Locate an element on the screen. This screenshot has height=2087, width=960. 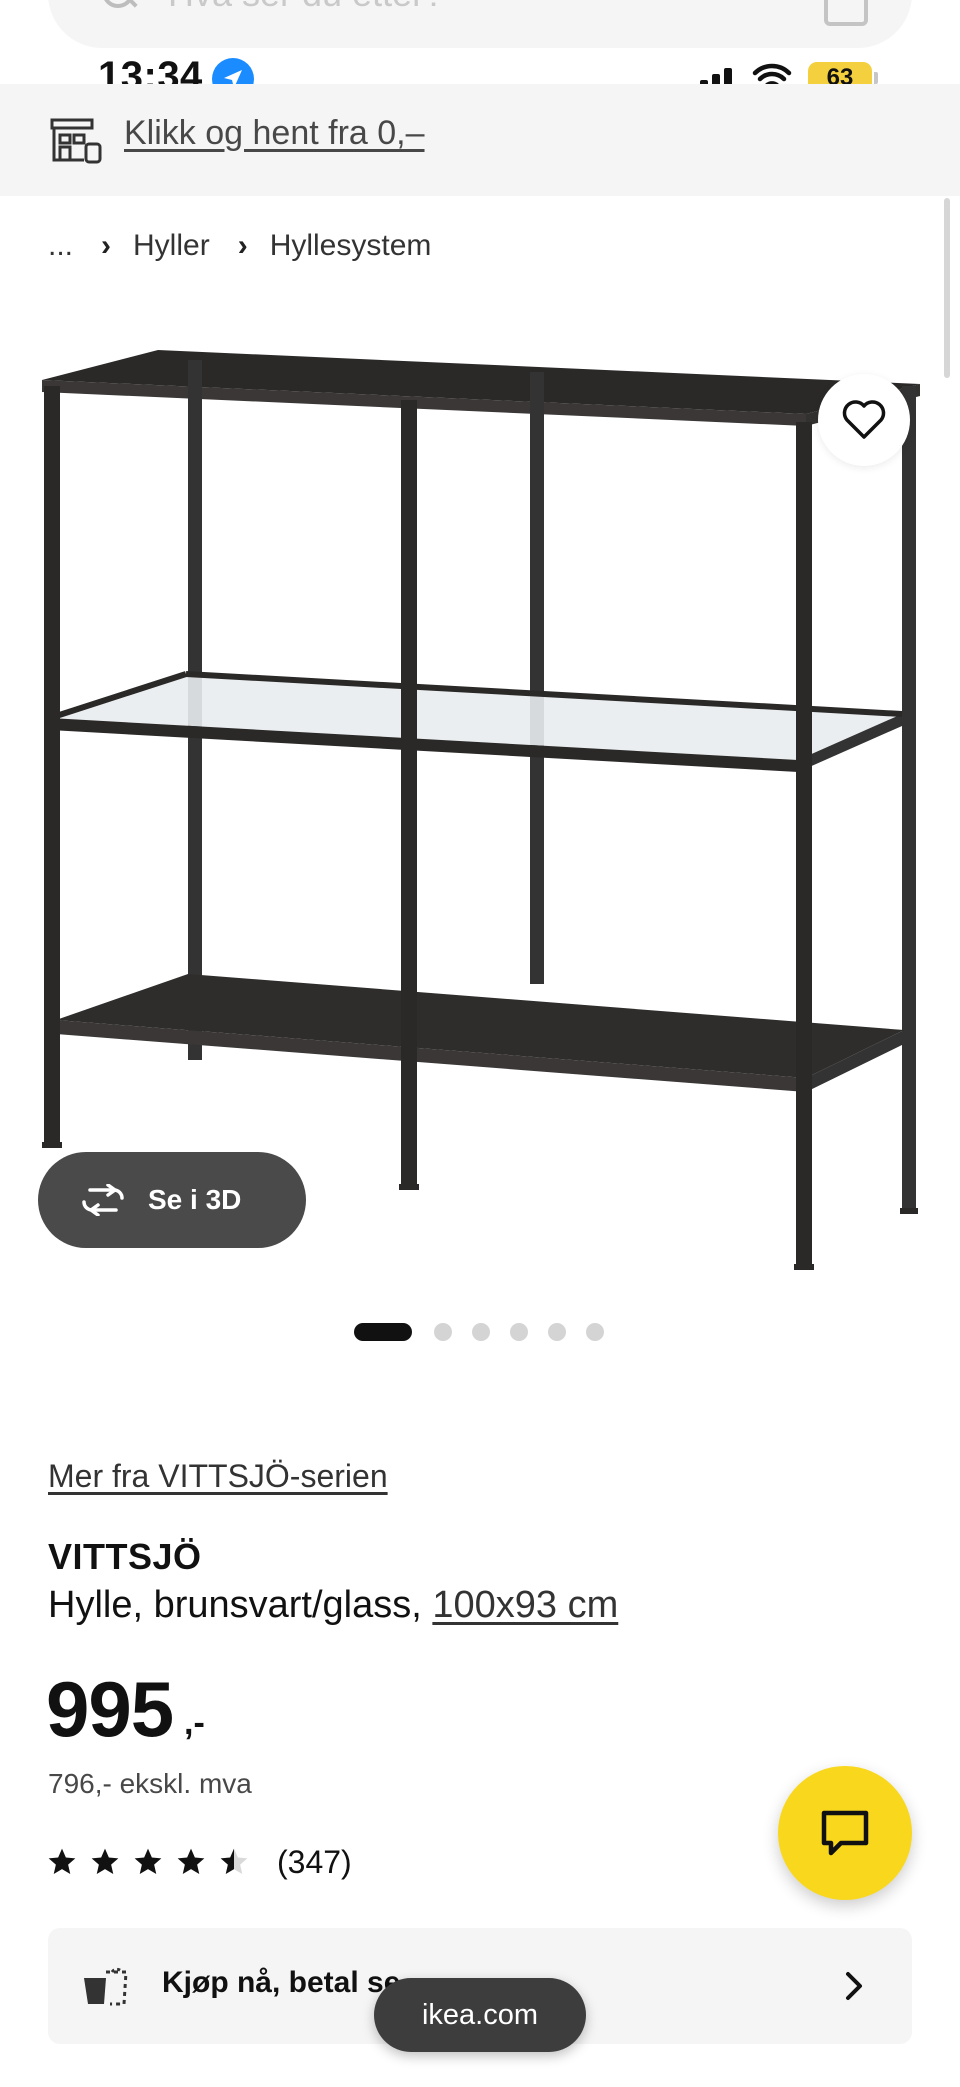
rating: (347) is located at coordinates (199, 1862).